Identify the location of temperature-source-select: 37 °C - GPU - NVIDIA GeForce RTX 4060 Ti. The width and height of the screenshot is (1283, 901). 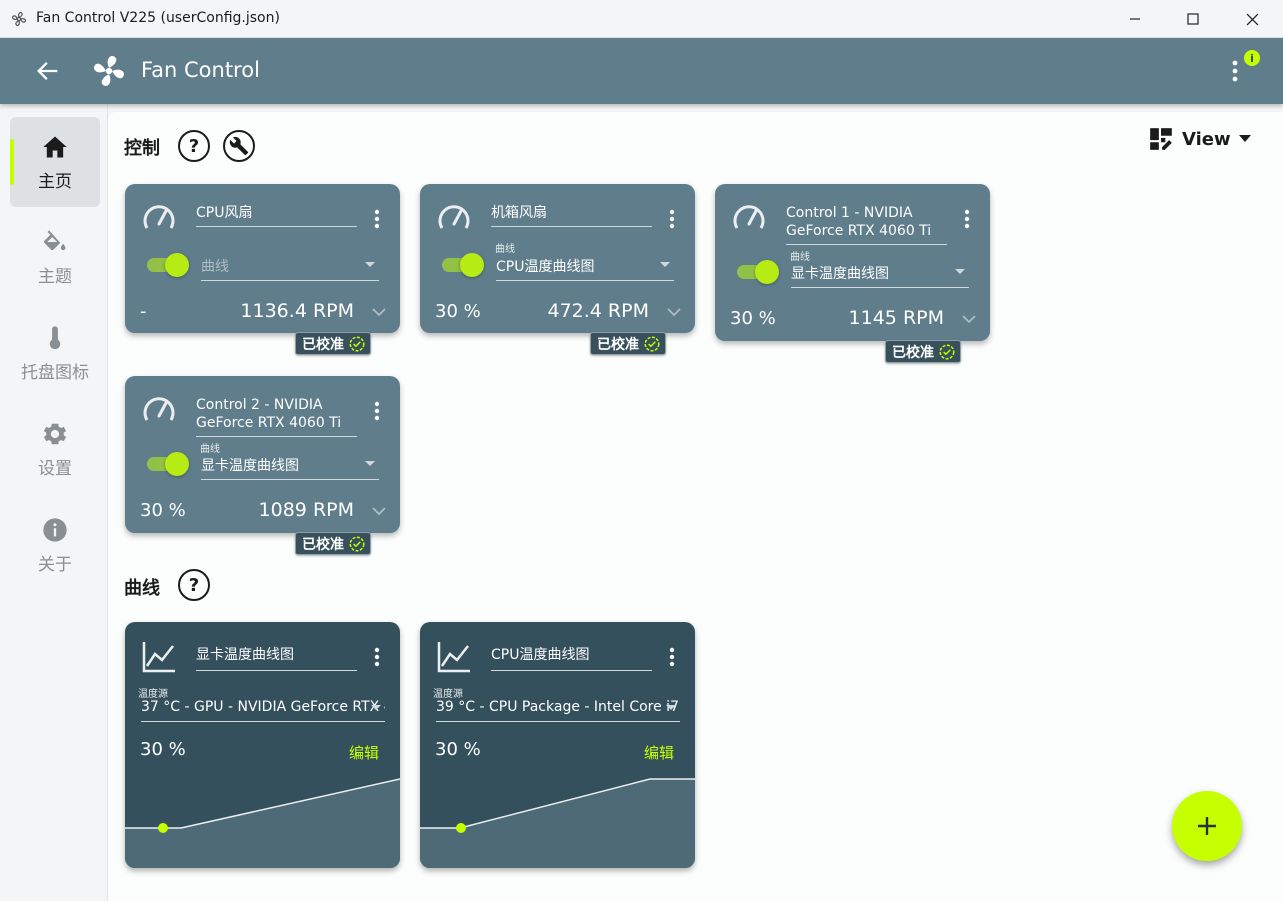
(263, 710).